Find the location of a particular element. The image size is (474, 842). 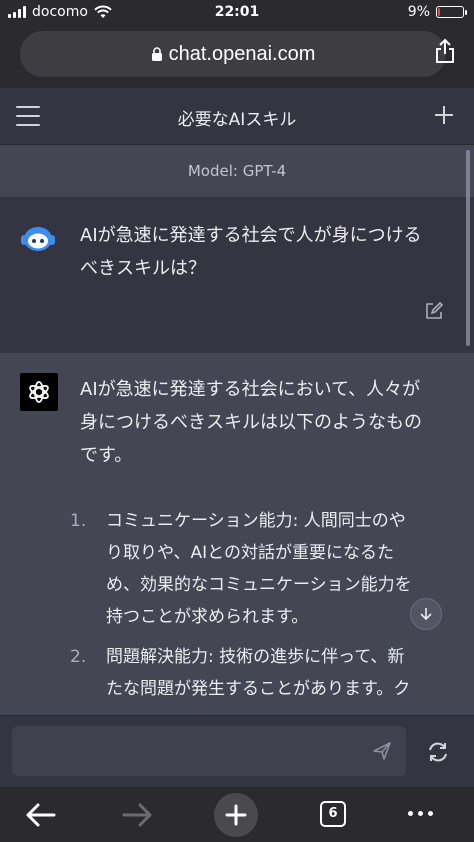

back-arrow-icon is located at coordinates (40, 815).